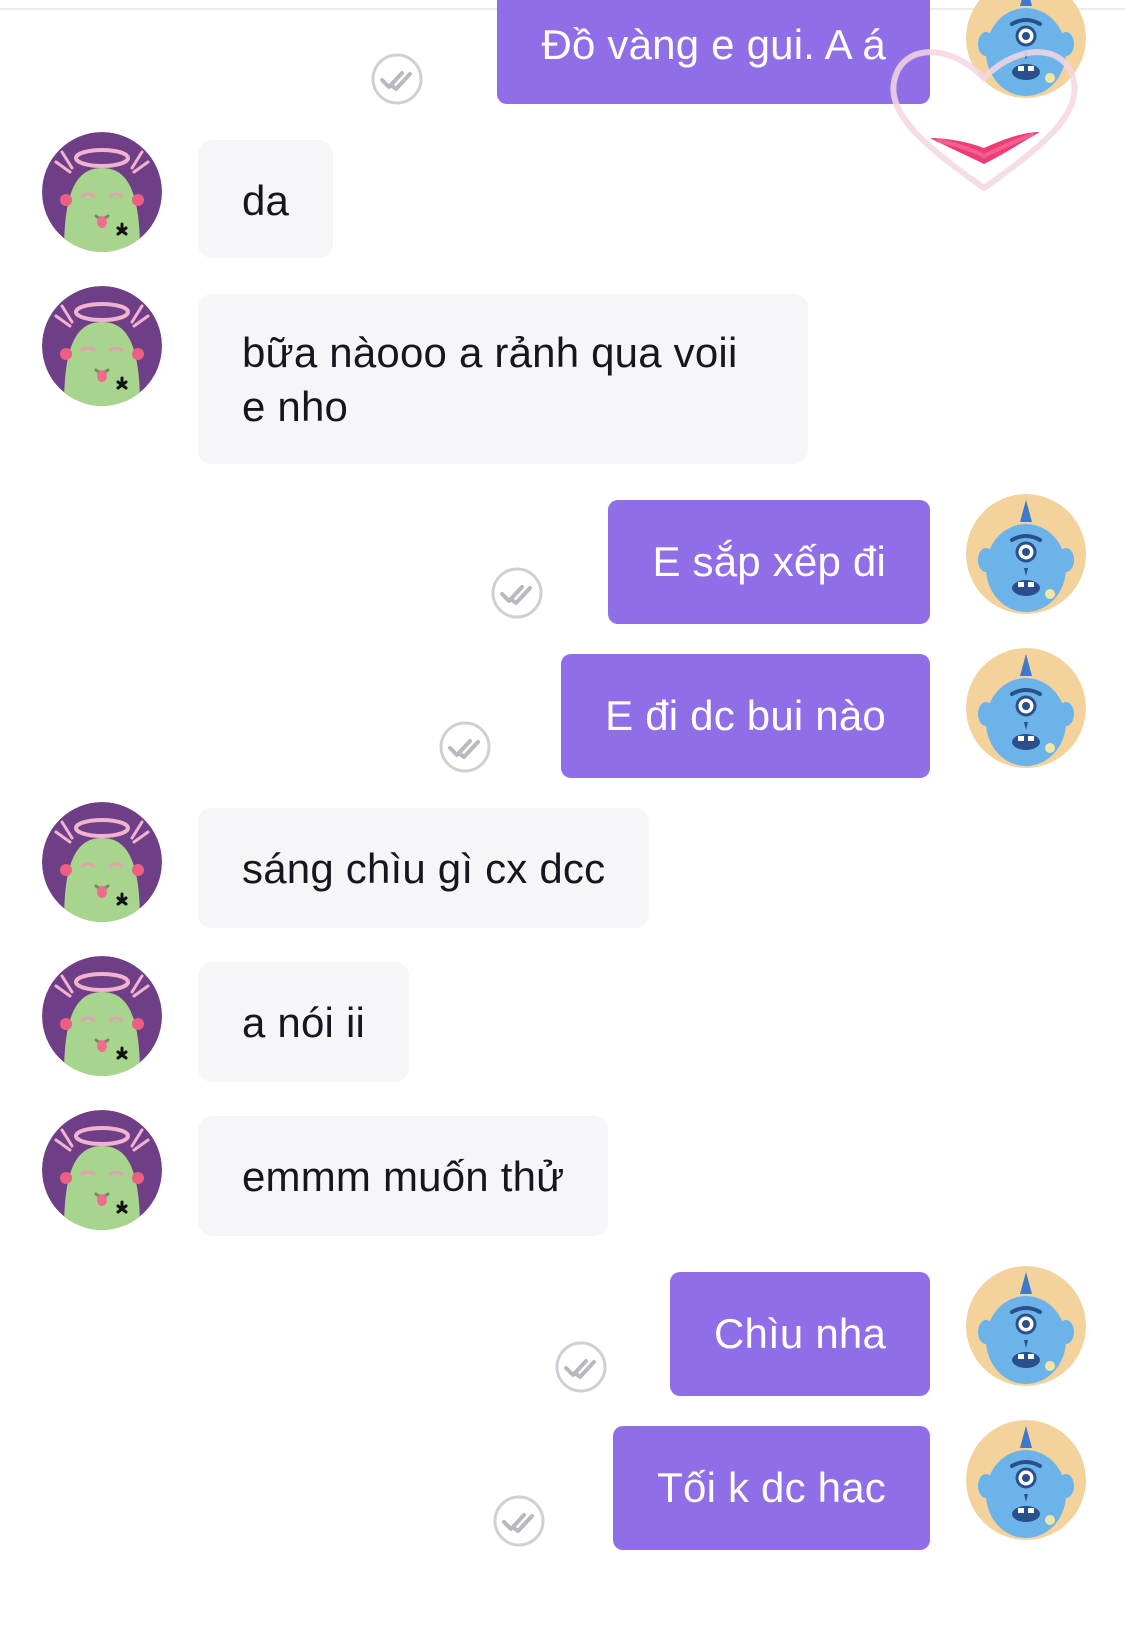 Image resolution: width=1125 pixels, height=1644 pixels. Describe the element at coordinates (503, 379) in the screenshot. I see `message-bubble-incoming: bữa nàooo a rảnh qua voii e nho` at that location.